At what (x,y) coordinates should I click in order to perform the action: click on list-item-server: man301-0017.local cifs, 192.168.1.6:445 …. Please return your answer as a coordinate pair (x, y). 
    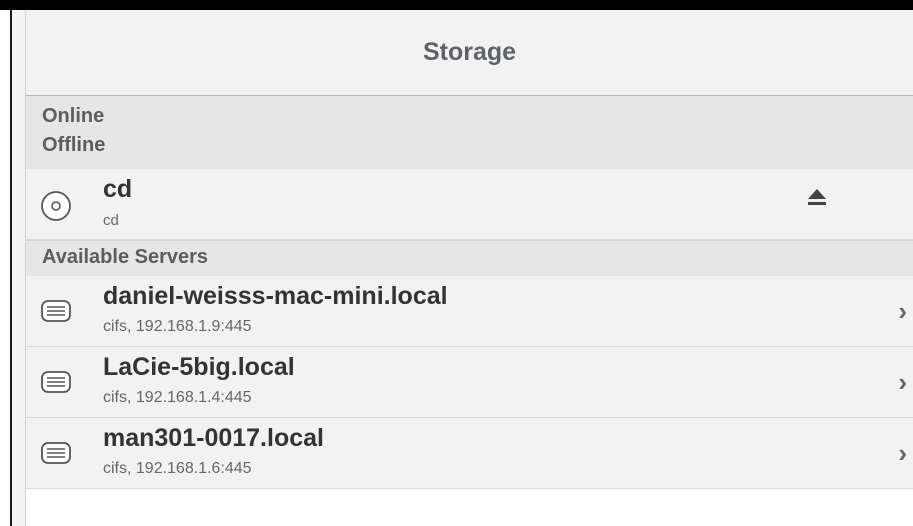
    Looking at the image, I should click on (469, 453).